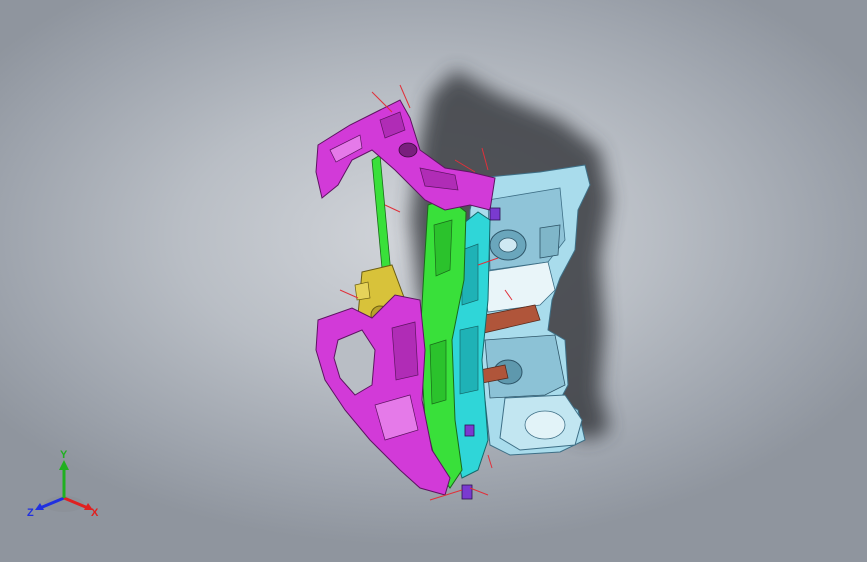 The width and height of the screenshot is (867, 562). I want to click on x-axis-label: X, so click(95, 513).